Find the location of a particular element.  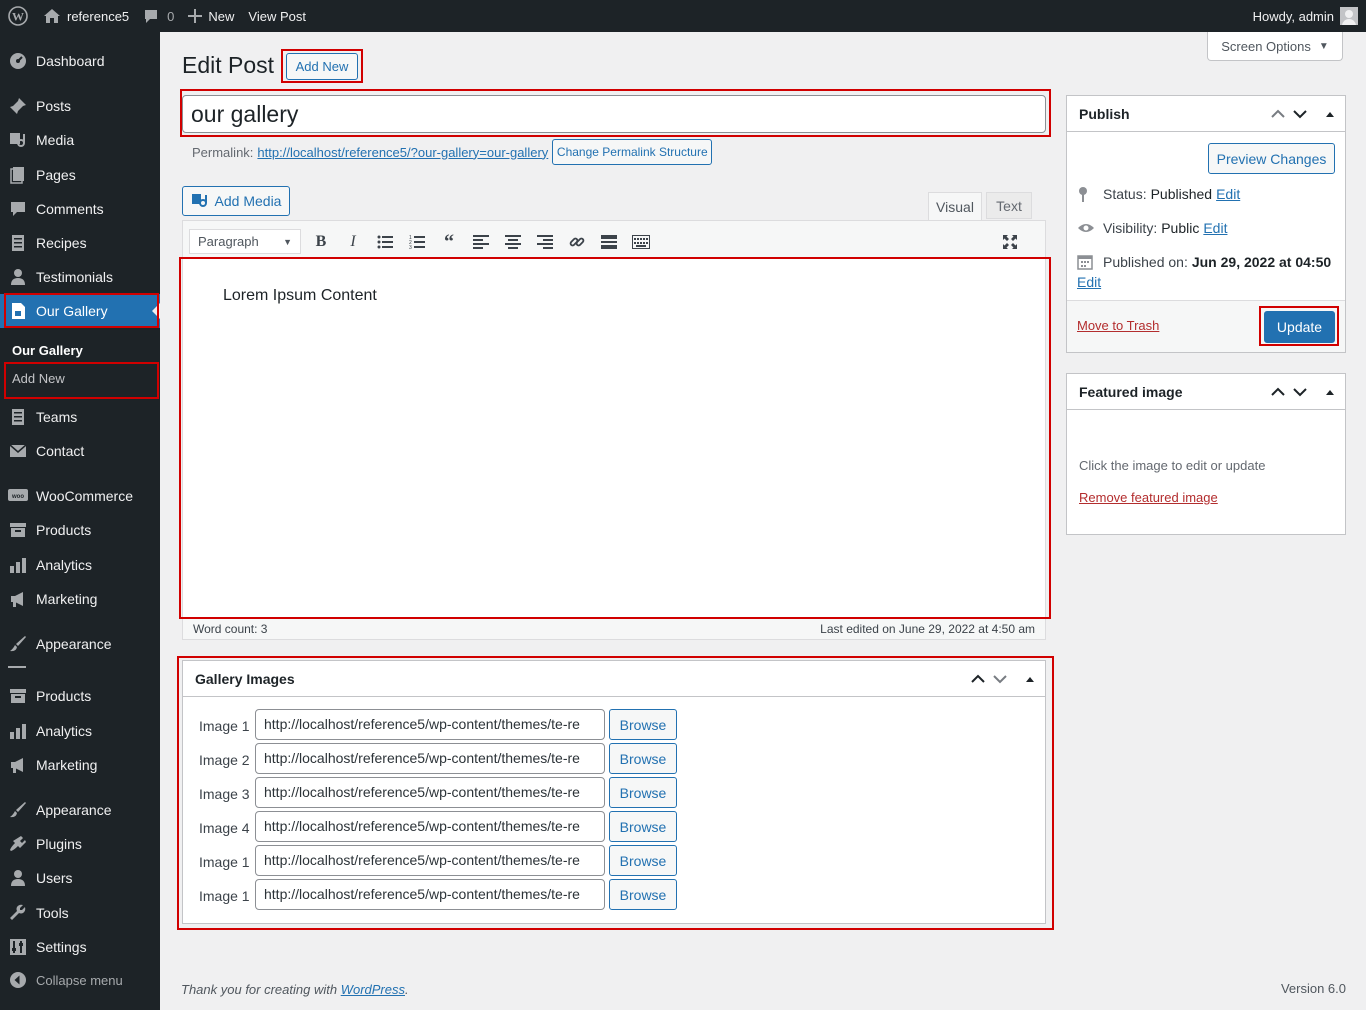

wordpress-link: WordPress is located at coordinates (373, 989).